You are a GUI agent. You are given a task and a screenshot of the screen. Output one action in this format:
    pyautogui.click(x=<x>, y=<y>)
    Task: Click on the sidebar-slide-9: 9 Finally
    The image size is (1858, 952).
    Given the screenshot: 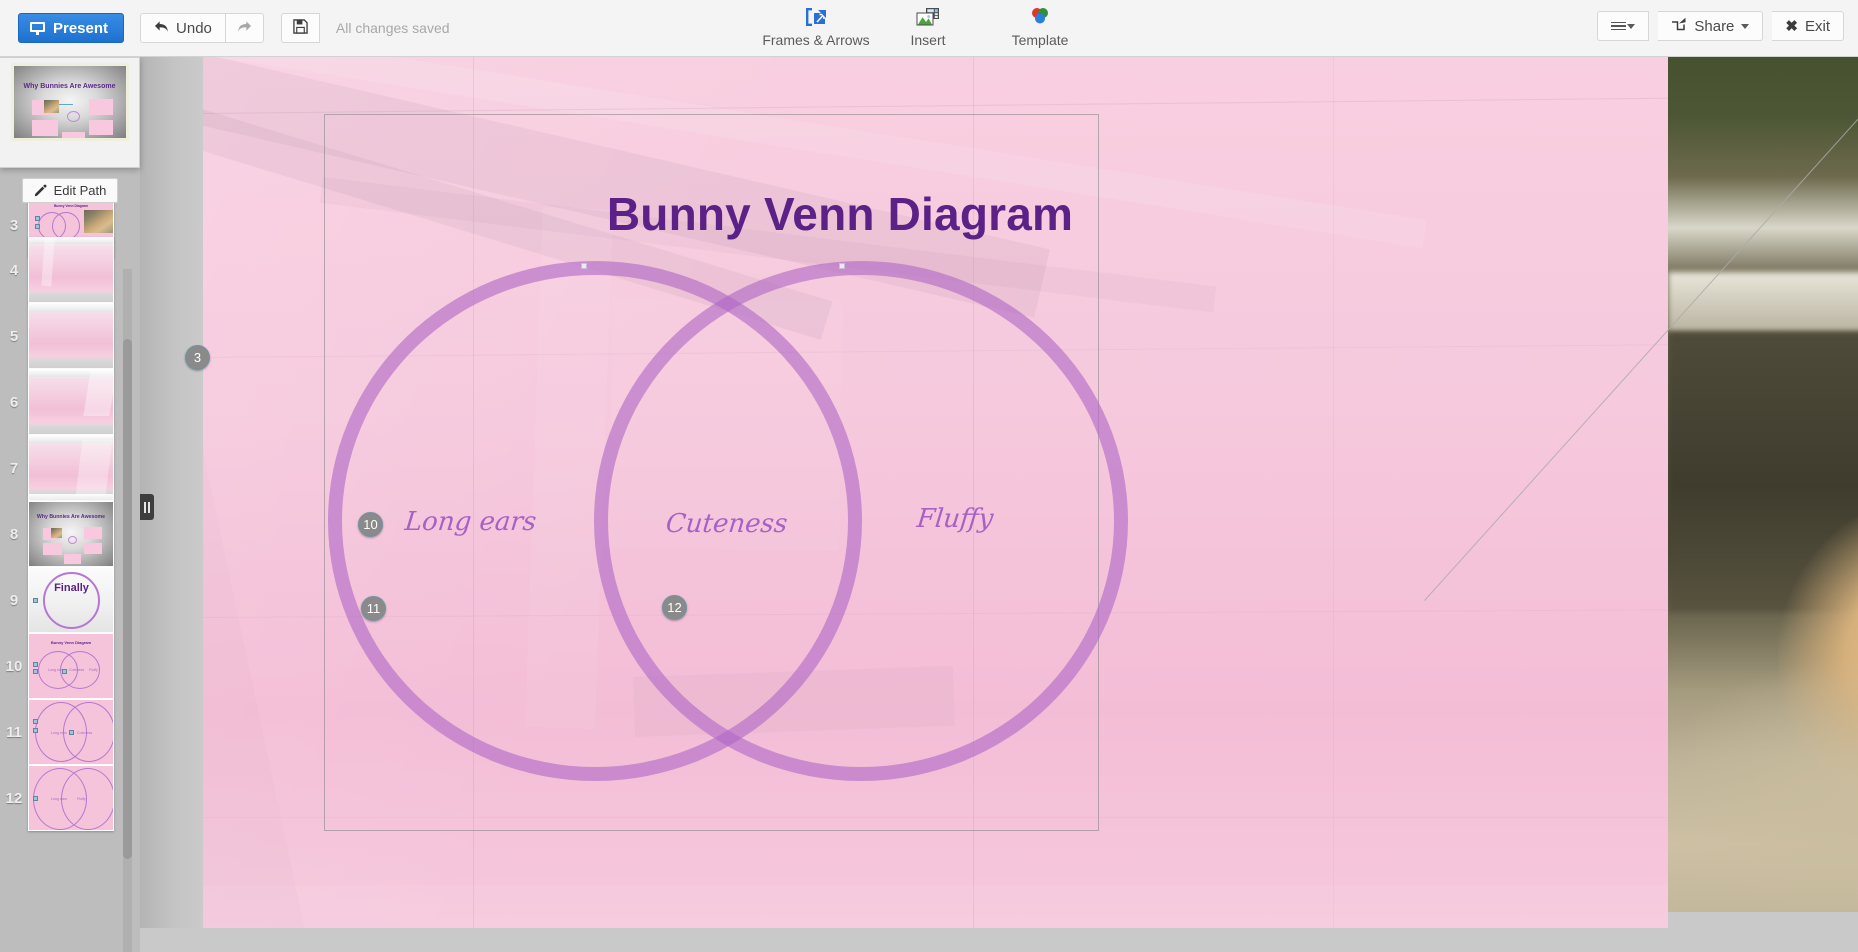 What is the action you would take?
    pyautogui.click(x=70, y=600)
    